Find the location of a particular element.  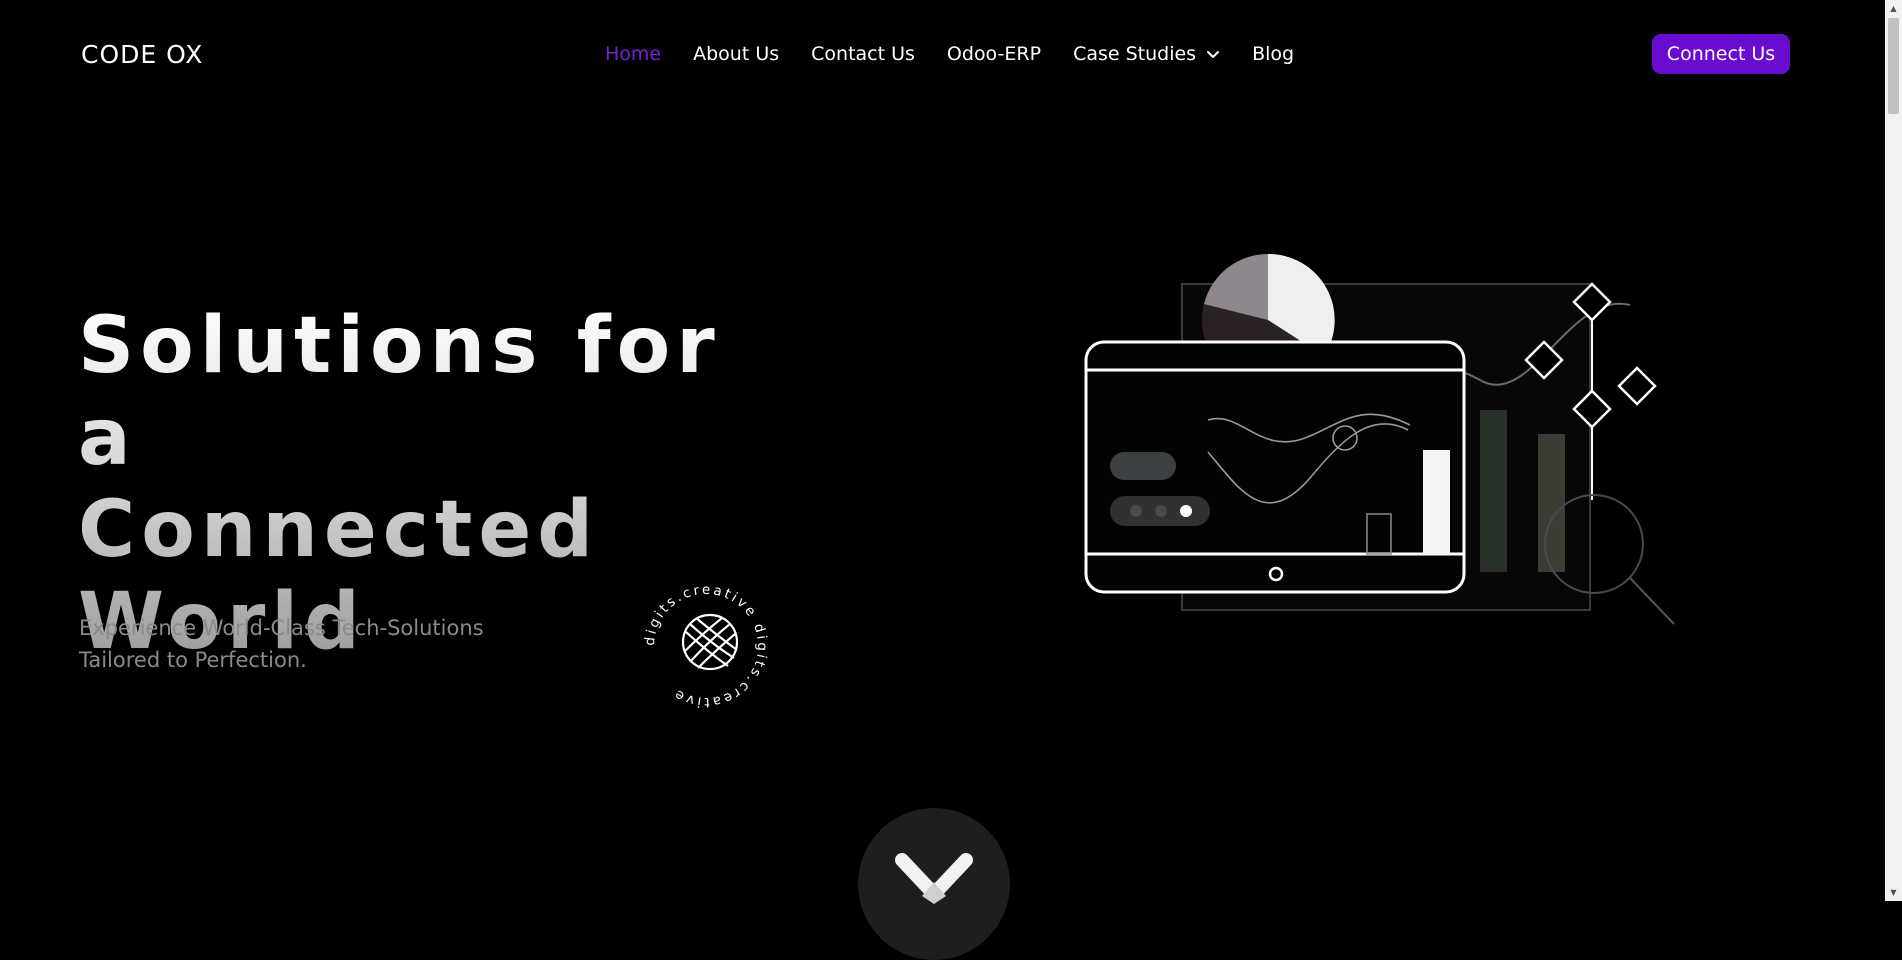

nav-blog-label: Blog is located at coordinates (1273, 54).